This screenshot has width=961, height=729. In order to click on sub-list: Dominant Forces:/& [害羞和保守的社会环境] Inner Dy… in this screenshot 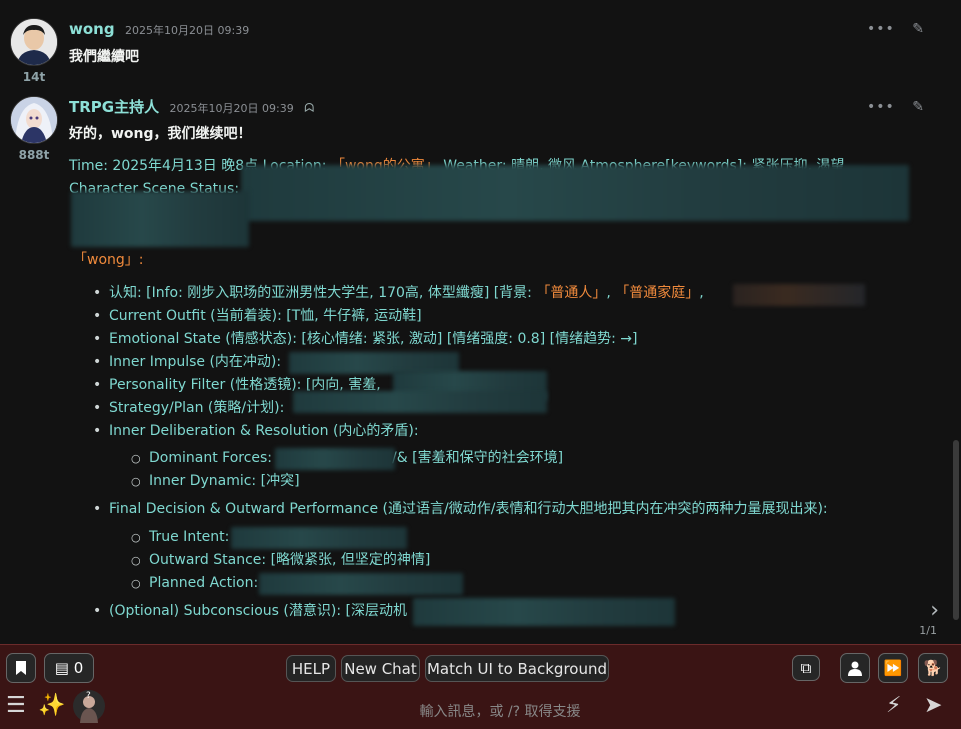, I will do `click(497, 470)`.